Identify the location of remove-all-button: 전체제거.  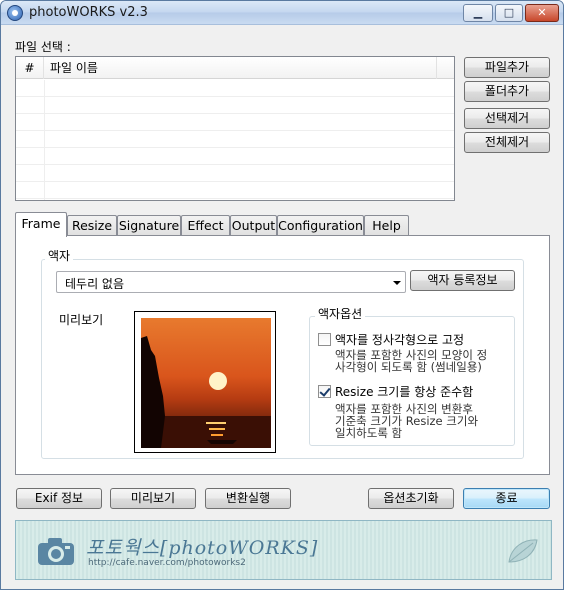
(507, 142).